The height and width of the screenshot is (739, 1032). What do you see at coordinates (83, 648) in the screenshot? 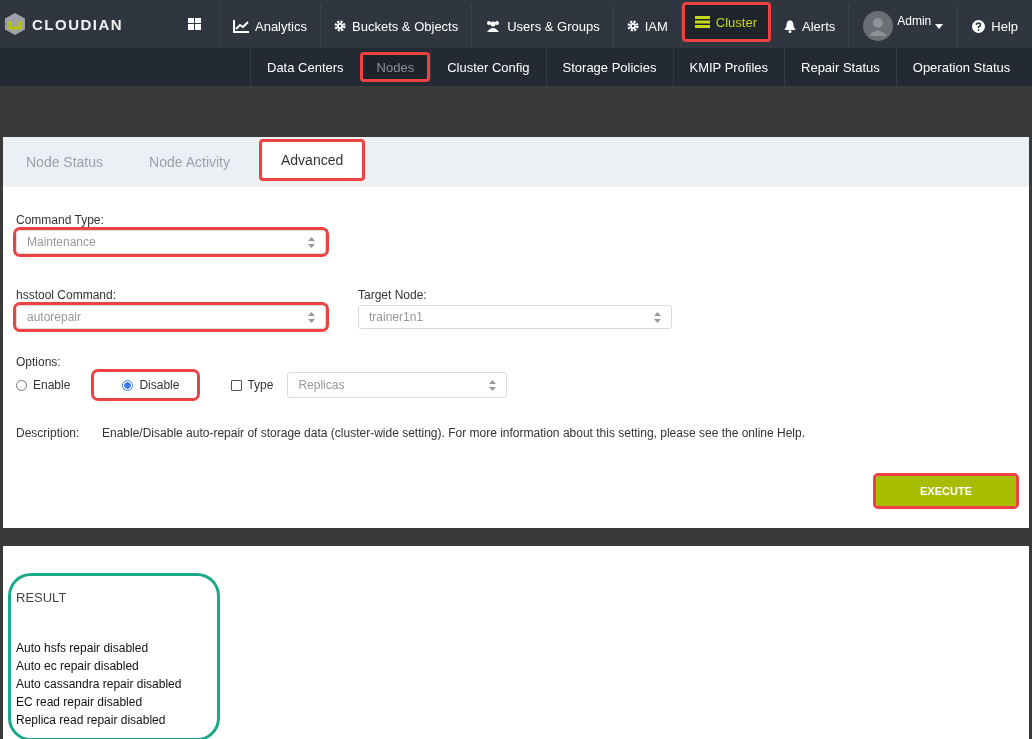
I see `result-line: Auto hsfs repair disabled` at bounding box center [83, 648].